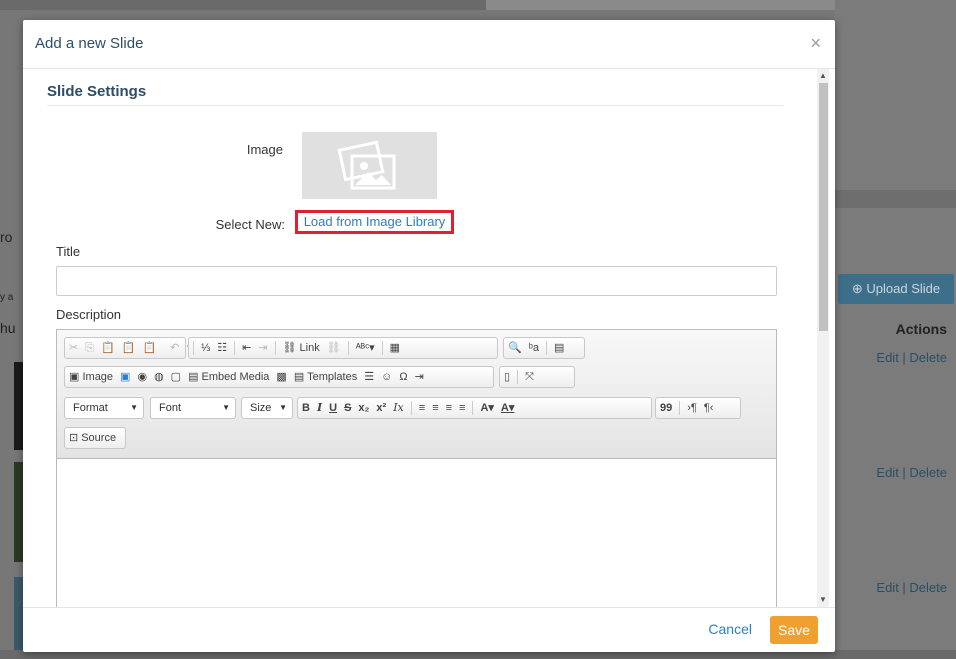 This screenshot has width=956, height=659. I want to click on scrollbar-thumb, so click(823, 207).